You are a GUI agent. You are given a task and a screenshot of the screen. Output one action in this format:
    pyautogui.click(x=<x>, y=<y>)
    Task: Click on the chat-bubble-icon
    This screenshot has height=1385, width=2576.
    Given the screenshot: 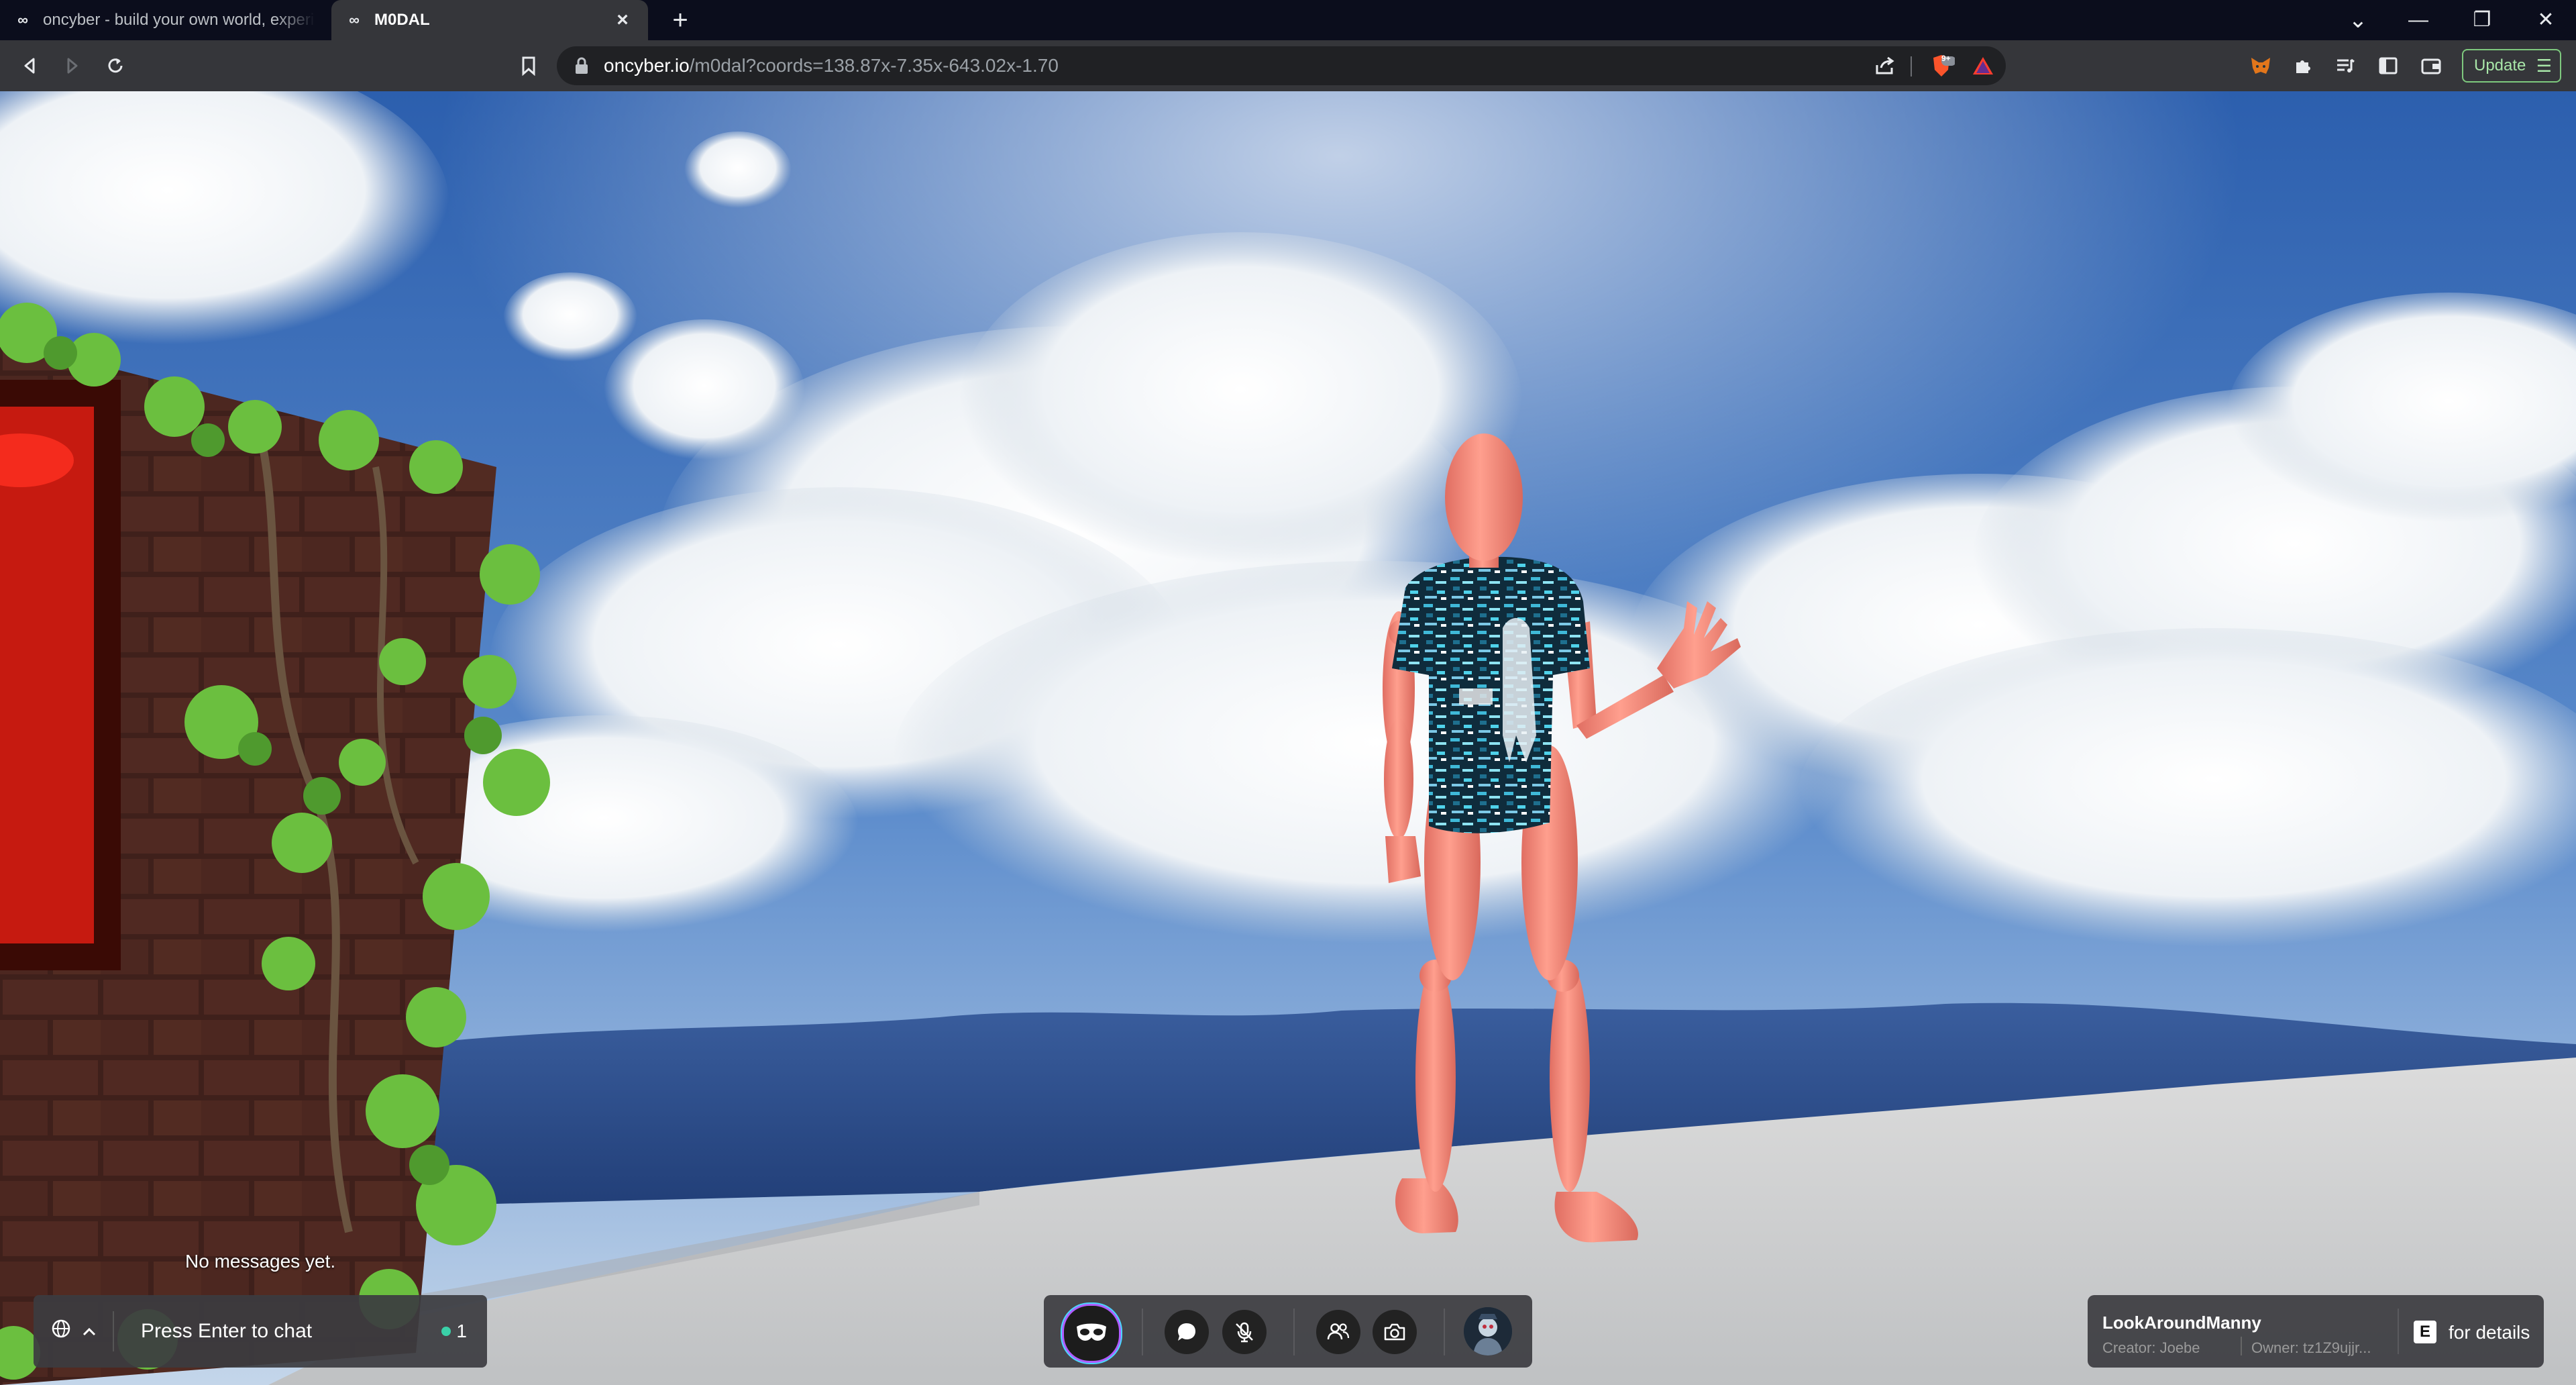 What is the action you would take?
    pyautogui.click(x=1187, y=1332)
    